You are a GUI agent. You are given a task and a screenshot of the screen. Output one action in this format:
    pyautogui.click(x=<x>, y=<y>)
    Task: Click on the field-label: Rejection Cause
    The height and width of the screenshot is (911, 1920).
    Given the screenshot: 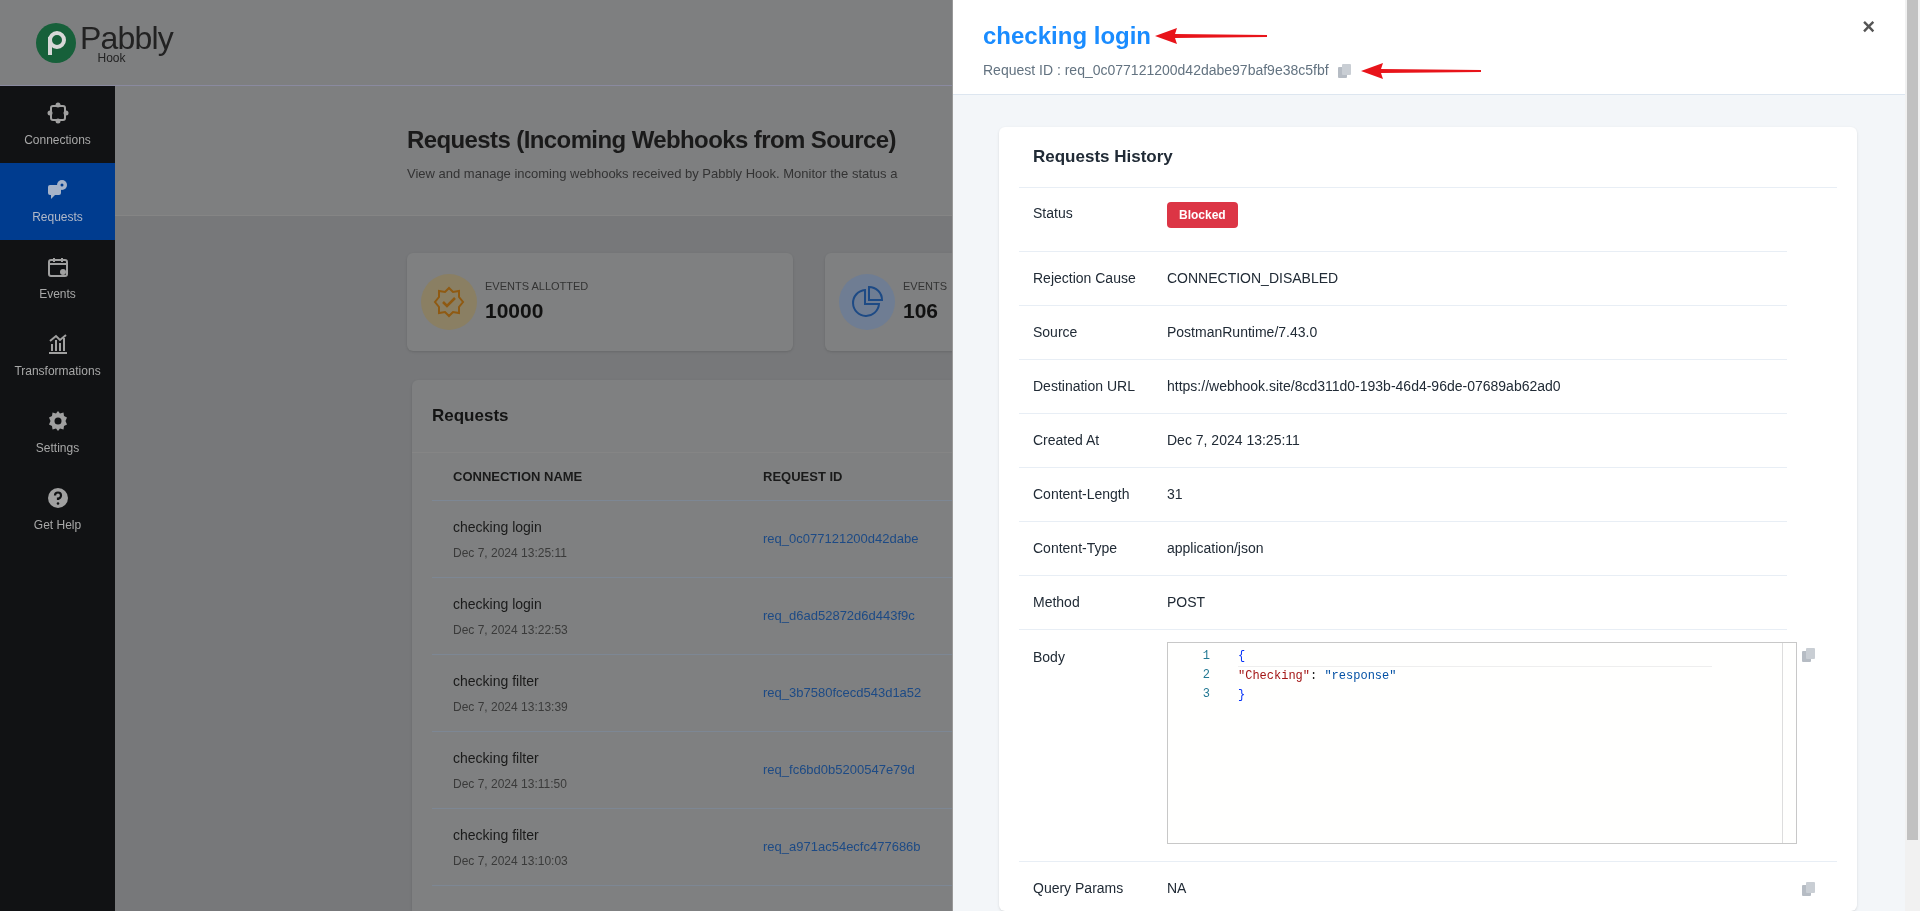 What is the action you would take?
    pyautogui.click(x=1085, y=278)
    